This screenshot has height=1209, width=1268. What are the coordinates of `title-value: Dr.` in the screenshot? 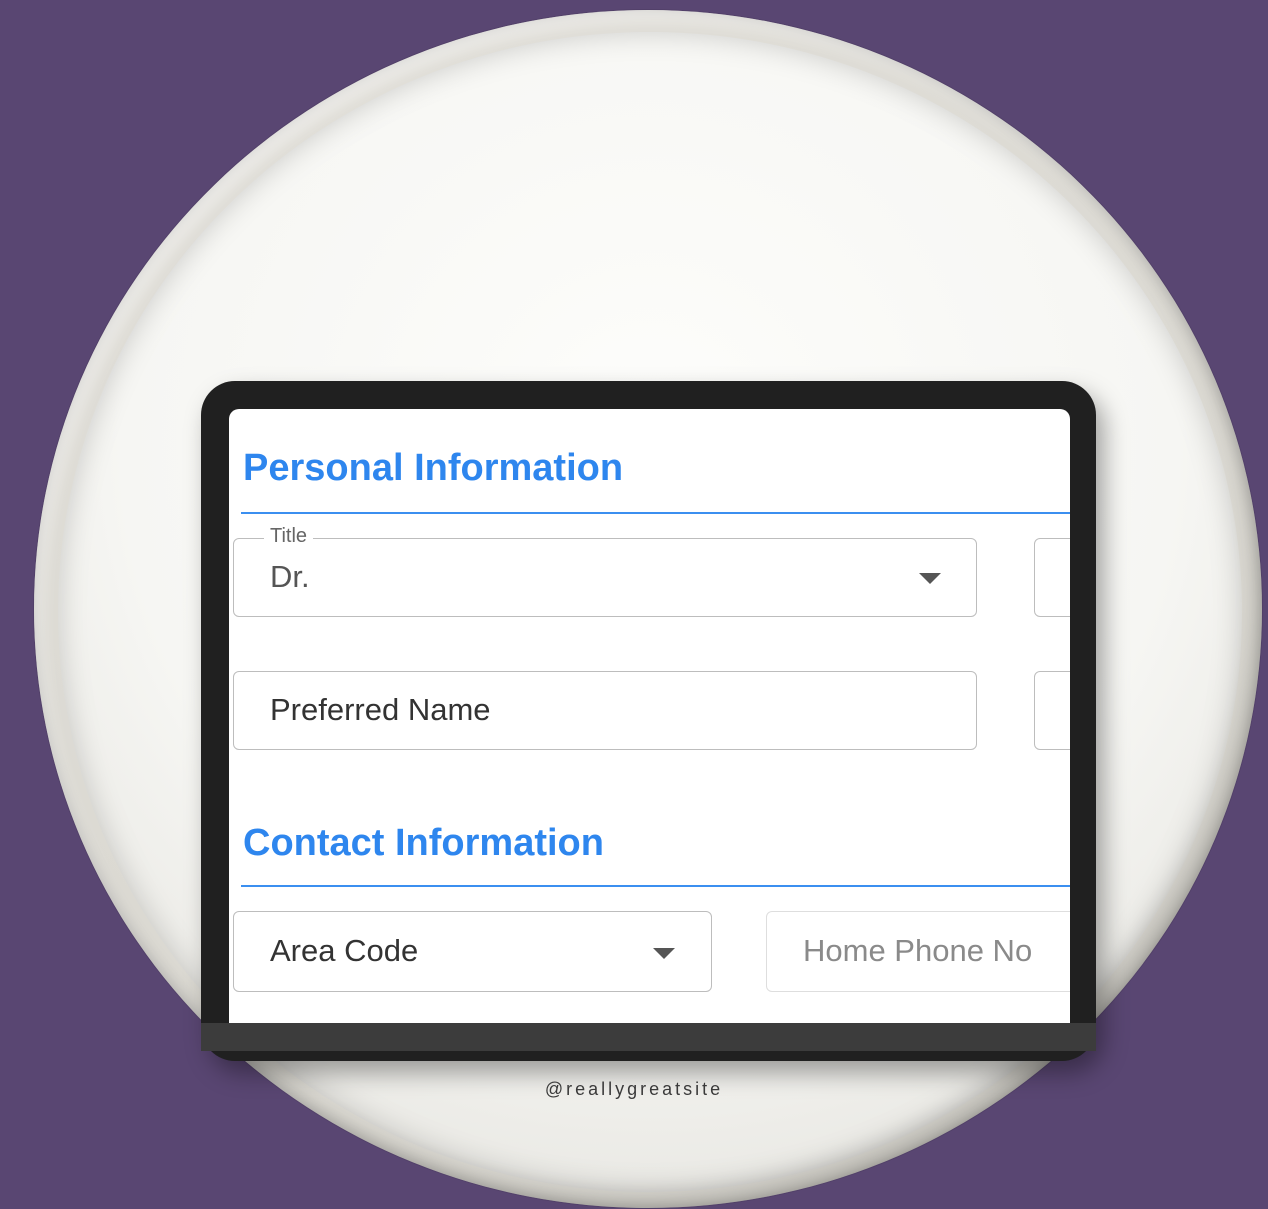 It's located at (290, 576).